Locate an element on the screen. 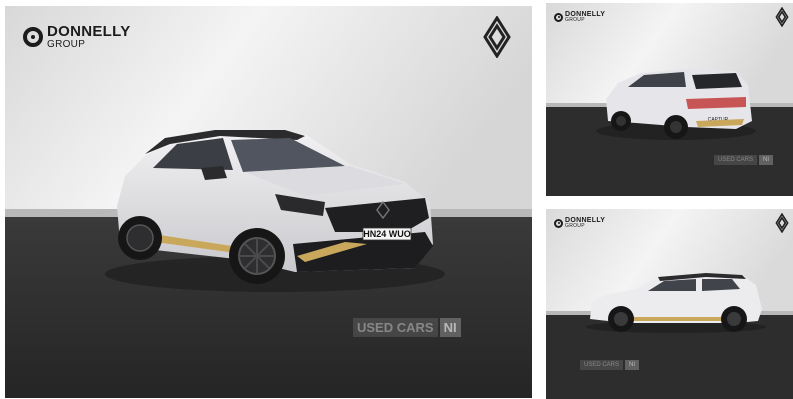 The width and height of the screenshot is (793, 399). logo-brand-text: DONNELLY is located at coordinates (89, 31).